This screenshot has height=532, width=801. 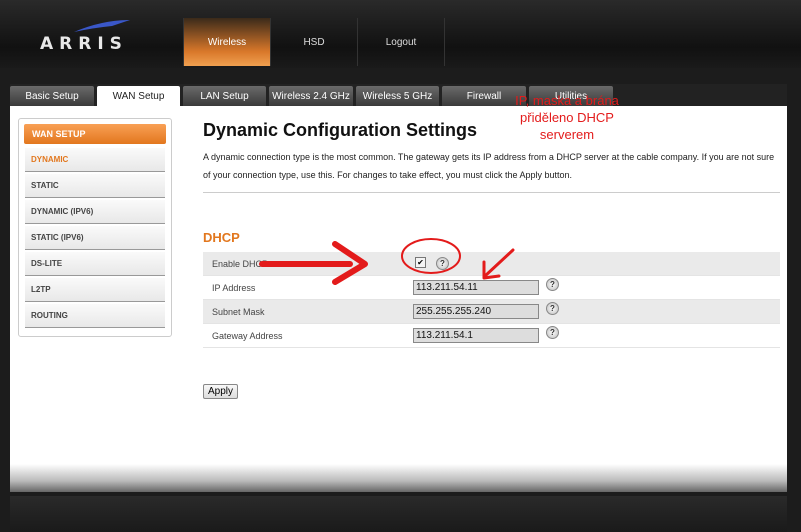 I want to click on annotation-overlay, so click(x=387, y=261).